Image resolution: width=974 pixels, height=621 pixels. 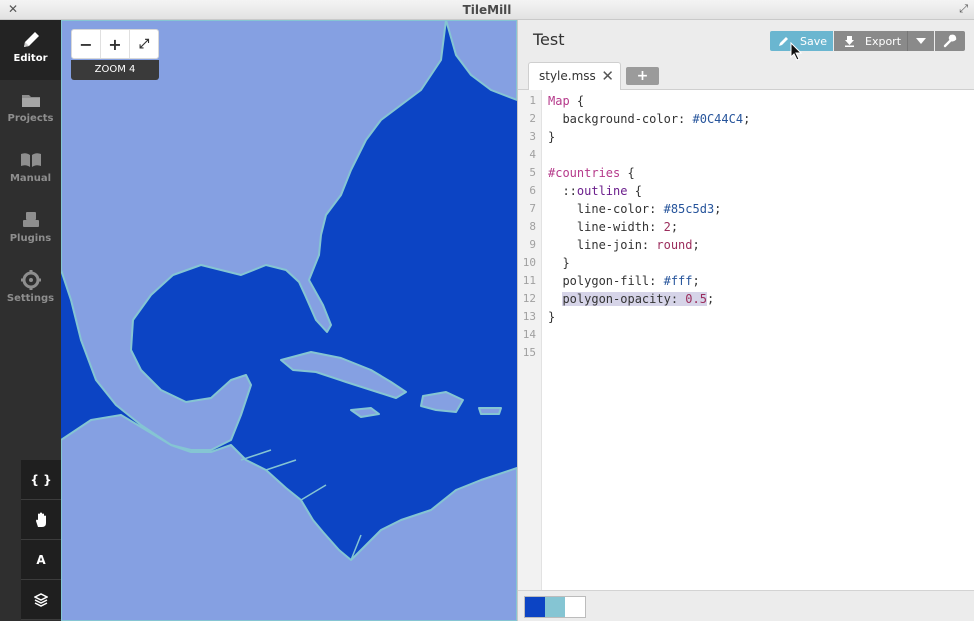 What do you see at coordinates (115, 70) in the screenshot?
I see `zoom-level-label: ZOOM 4` at bounding box center [115, 70].